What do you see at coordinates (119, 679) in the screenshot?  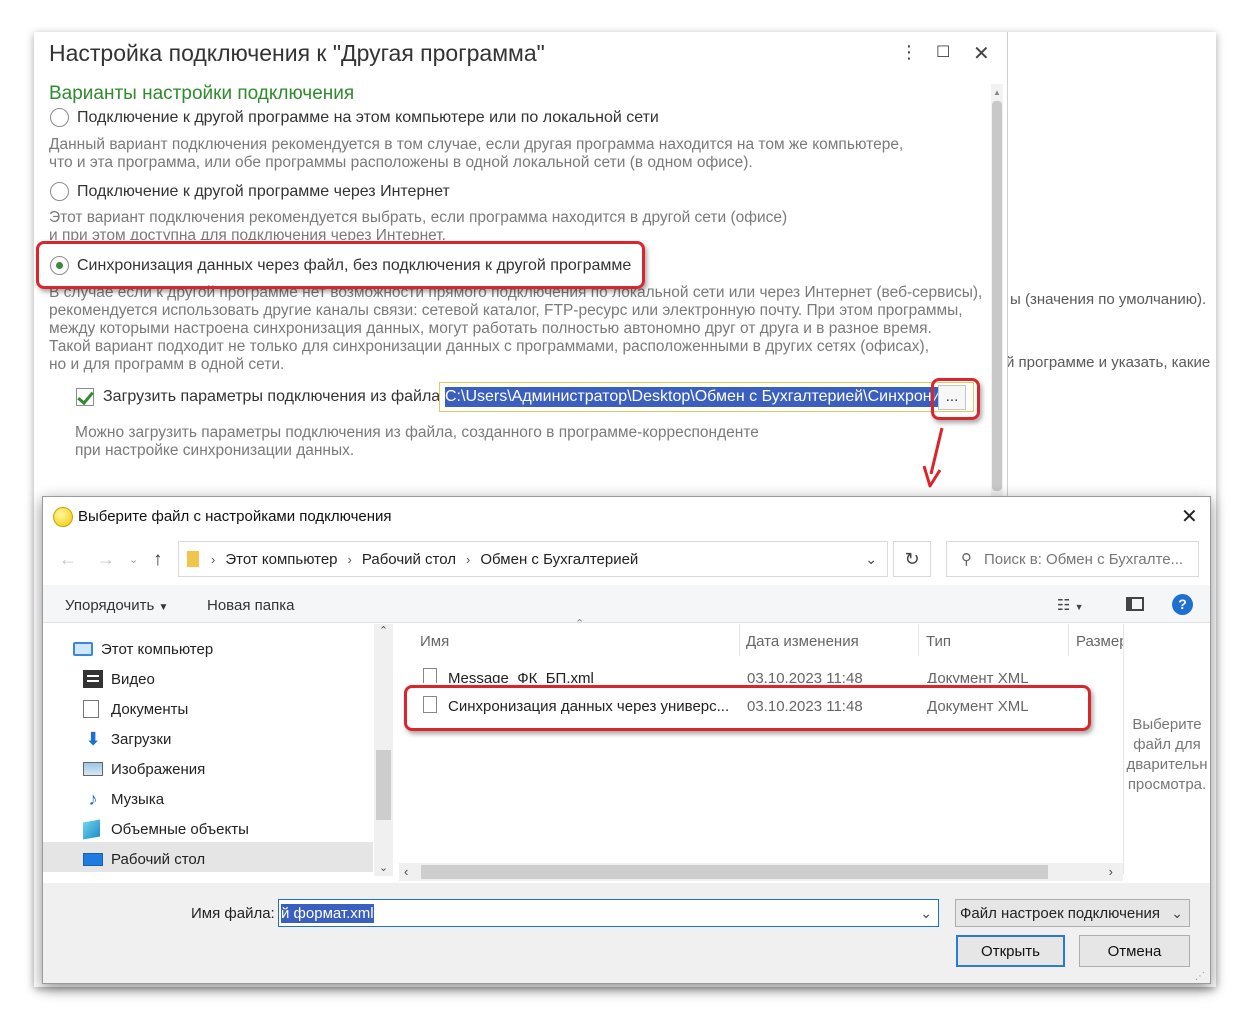 I see `nav-item-video: Видео` at bounding box center [119, 679].